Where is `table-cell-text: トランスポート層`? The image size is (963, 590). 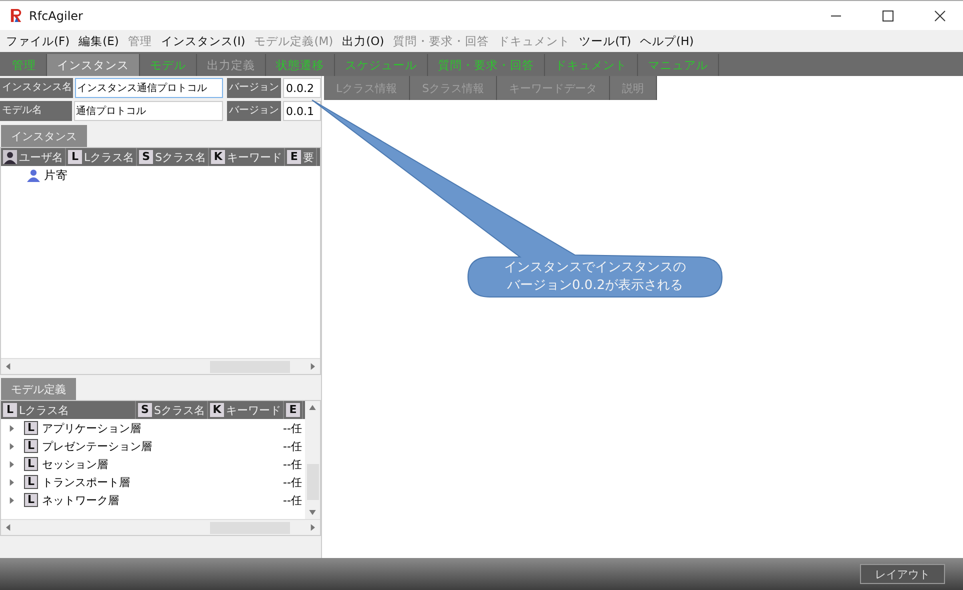
table-cell-text: トランスポート層 is located at coordinates (86, 482).